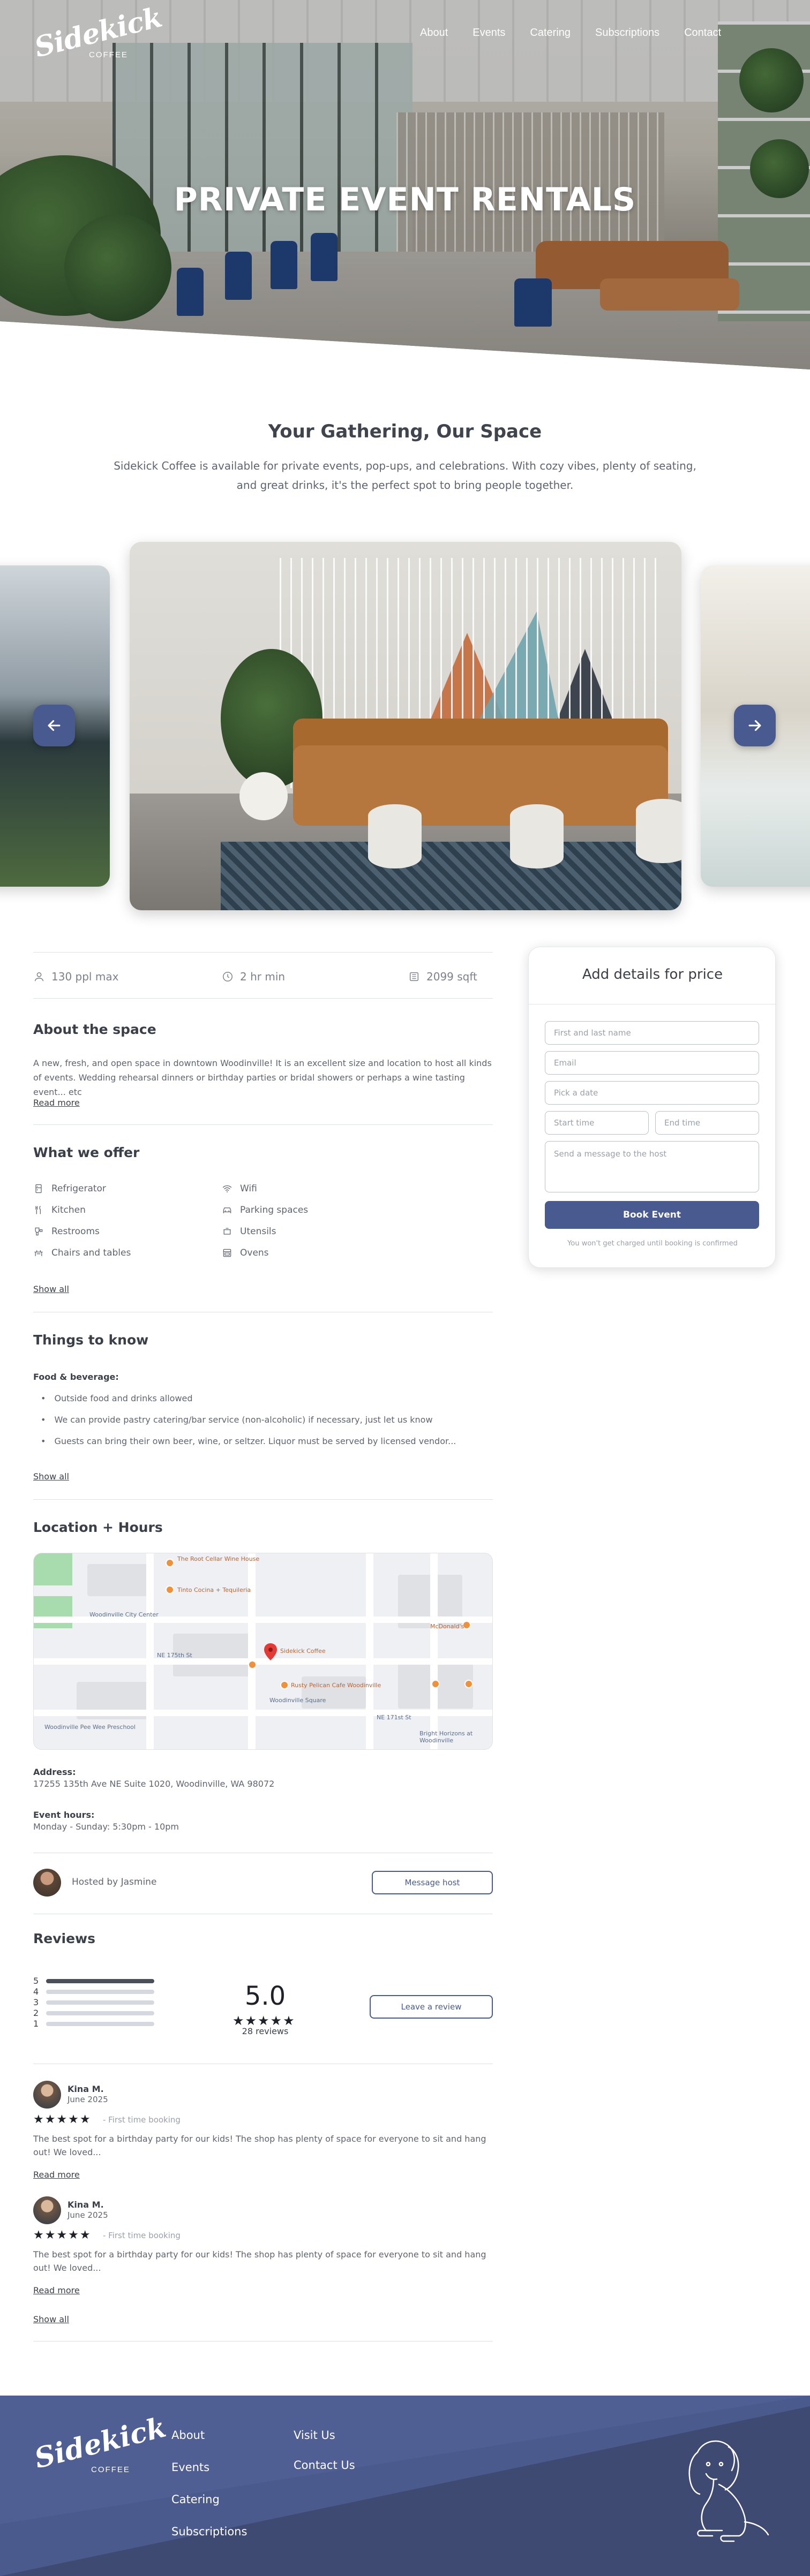 The width and height of the screenshot is (810, 2576). Describe the element at coordinates (270, 1651) in the screenshot. I see `map-pin-icon` at that location.